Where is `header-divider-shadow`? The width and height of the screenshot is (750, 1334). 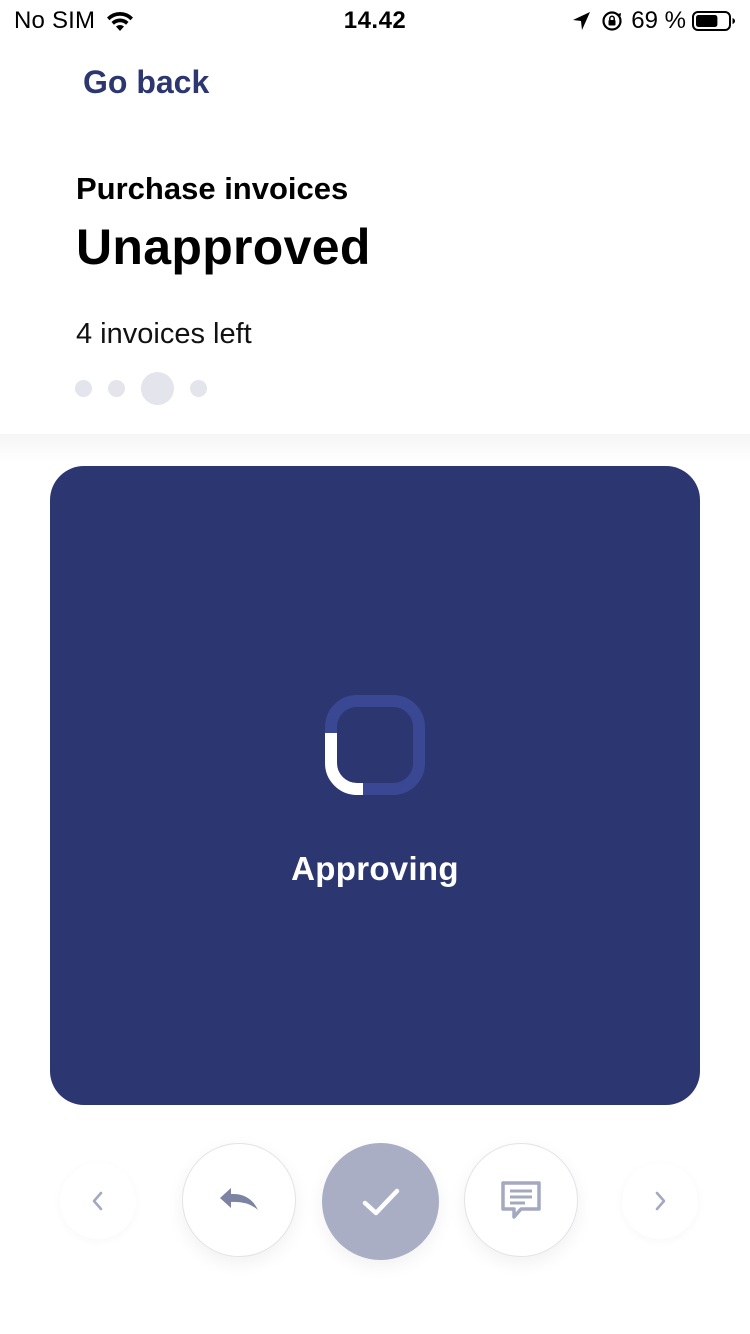 header-divider-shadow is located at coordinates (375, 449).